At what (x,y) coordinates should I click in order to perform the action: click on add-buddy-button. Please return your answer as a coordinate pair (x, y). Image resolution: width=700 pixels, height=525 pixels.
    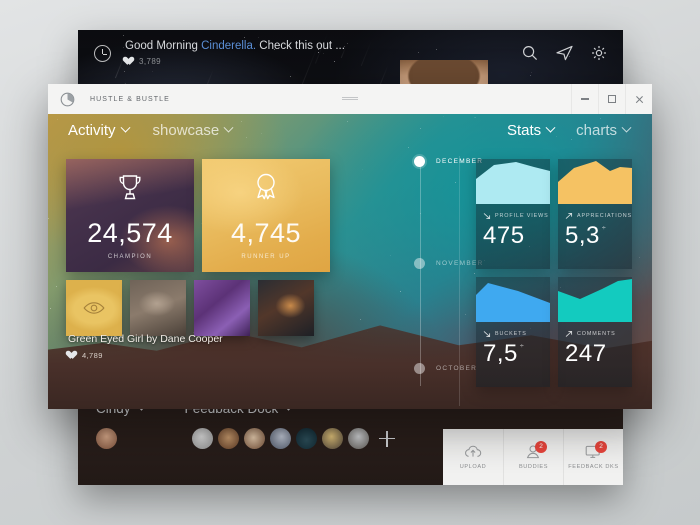
    Looking at the image, I should click on (387, 438).